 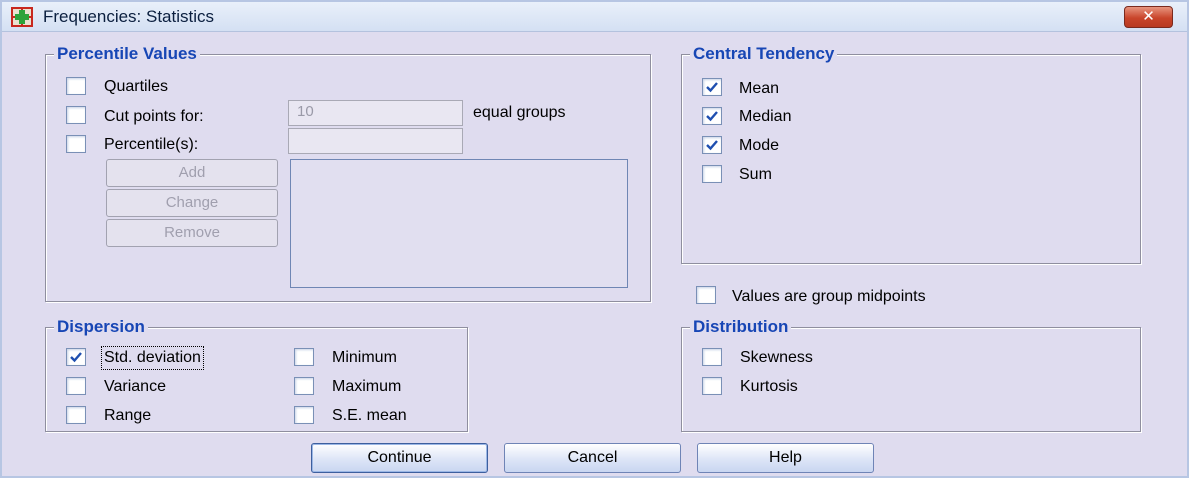 What do you see at coordinates (519, 112) in the screenshot?
I see `equal-groups-label: equal groups` at bounding box center [519, 112].